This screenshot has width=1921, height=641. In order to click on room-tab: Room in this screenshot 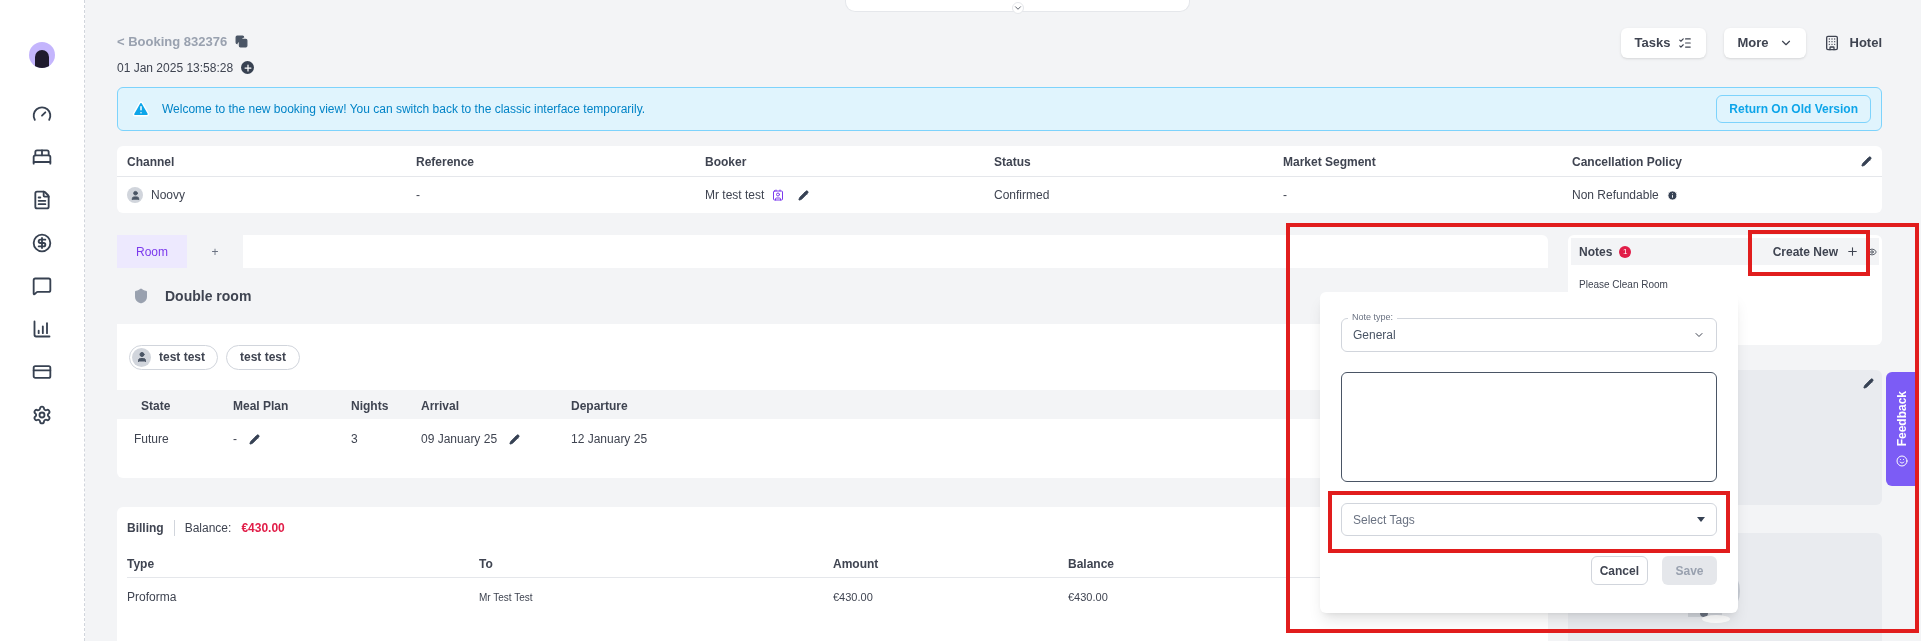, I will do `click(152, 251)`.